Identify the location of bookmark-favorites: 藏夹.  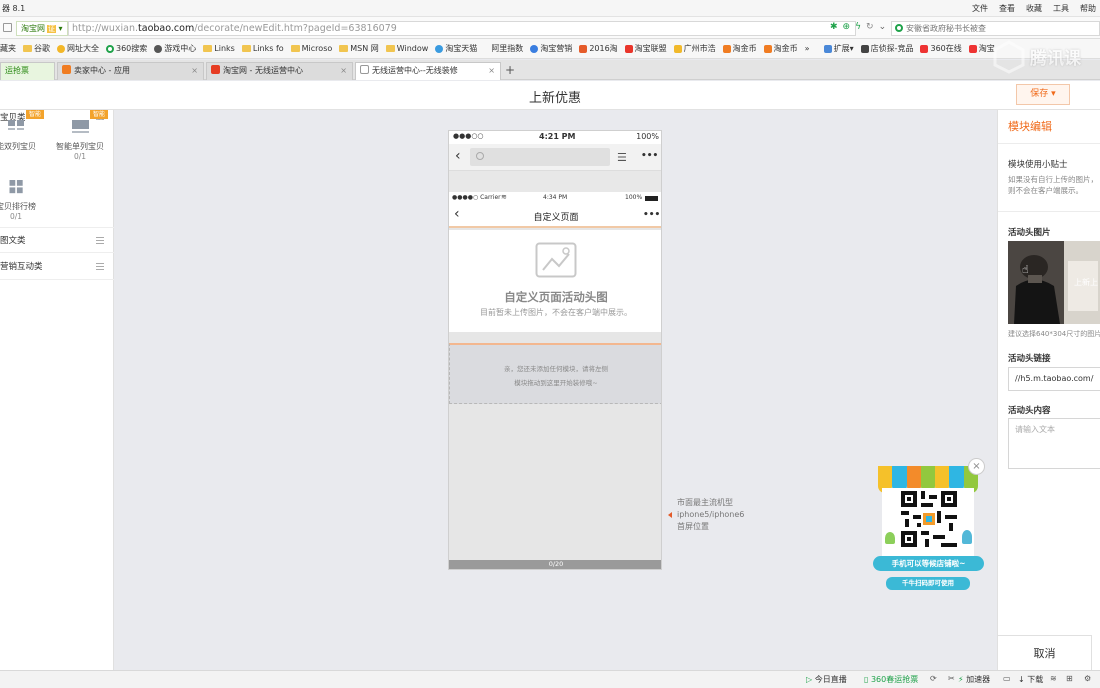
(8, 48).